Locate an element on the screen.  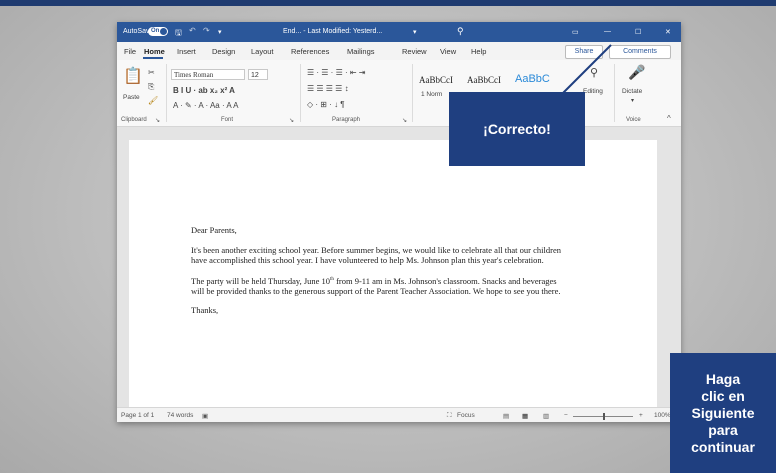
next-instruction-box: Haga clic en Siguiente para continuar is located at coordinates (723, 413).